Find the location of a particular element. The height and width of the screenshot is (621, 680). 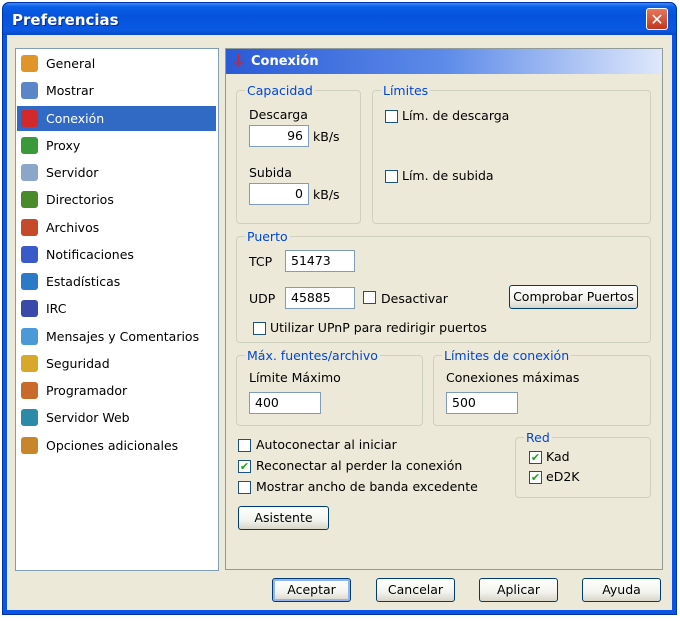

max-connections-input: 500 is located at coordinates (482, 403).